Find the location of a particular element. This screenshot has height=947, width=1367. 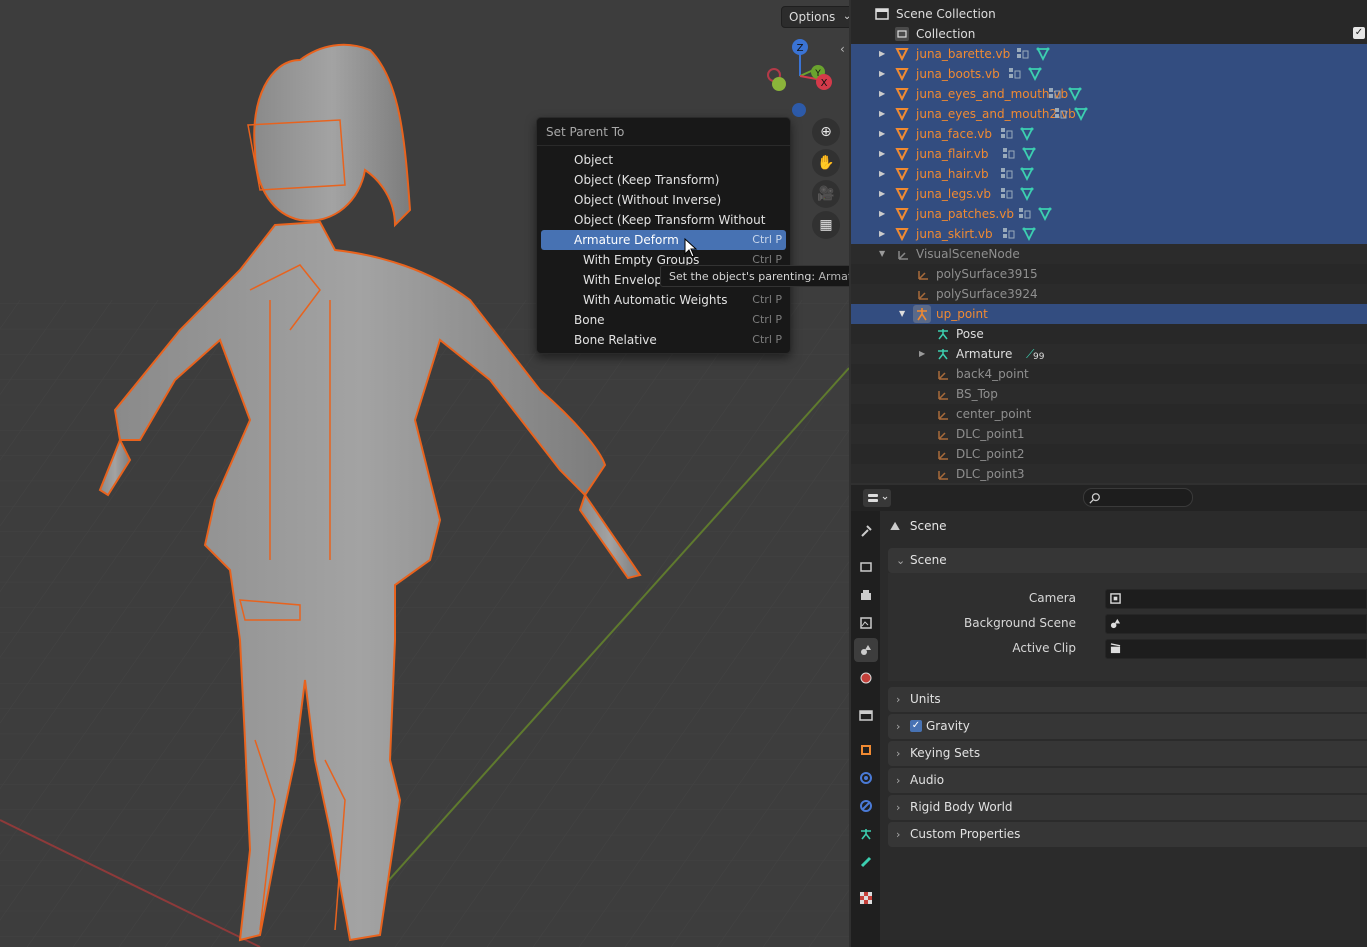

outliner-armature: ▶ Armature ⟋ 99 is located at coordinates (1109, 354).